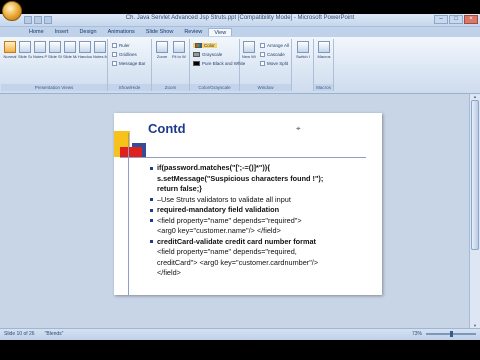 The height and width of the screenshot is (360, 480). What do you see at coordinates (19, 334) in the screenshot?
I see `slide-counter: Slide 10 of 26` at bounding box center [19, 334].